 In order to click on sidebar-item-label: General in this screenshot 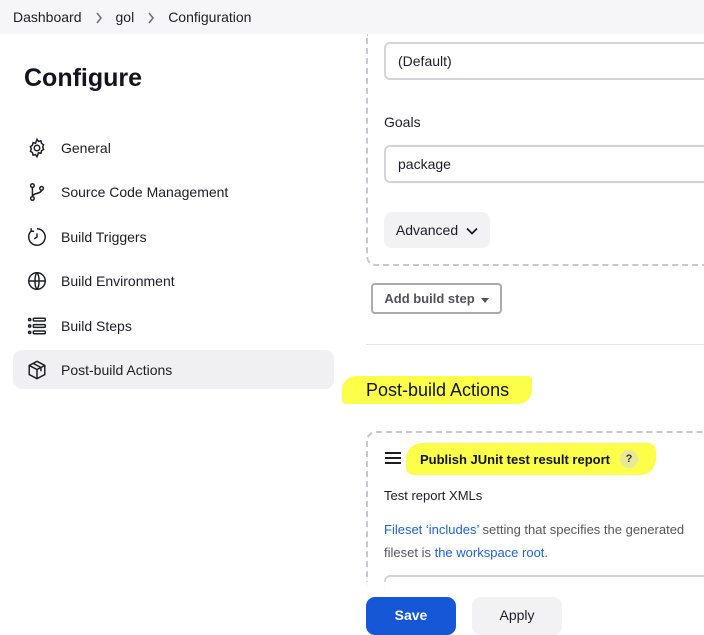, I will do `click(86, 147)`.